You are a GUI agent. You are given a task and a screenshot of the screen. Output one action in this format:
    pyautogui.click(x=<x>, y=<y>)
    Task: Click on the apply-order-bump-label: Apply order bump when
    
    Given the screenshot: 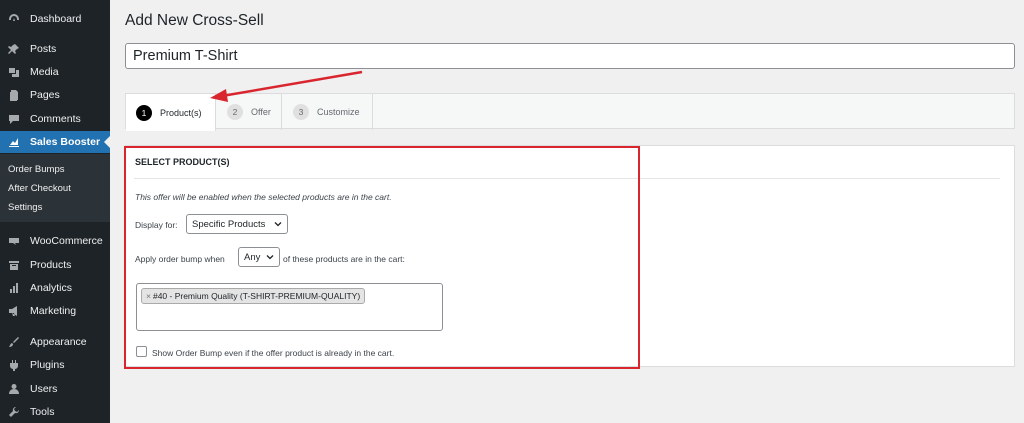 What is the action you would take?
    pyautogui.click(x=180, y=259)
    